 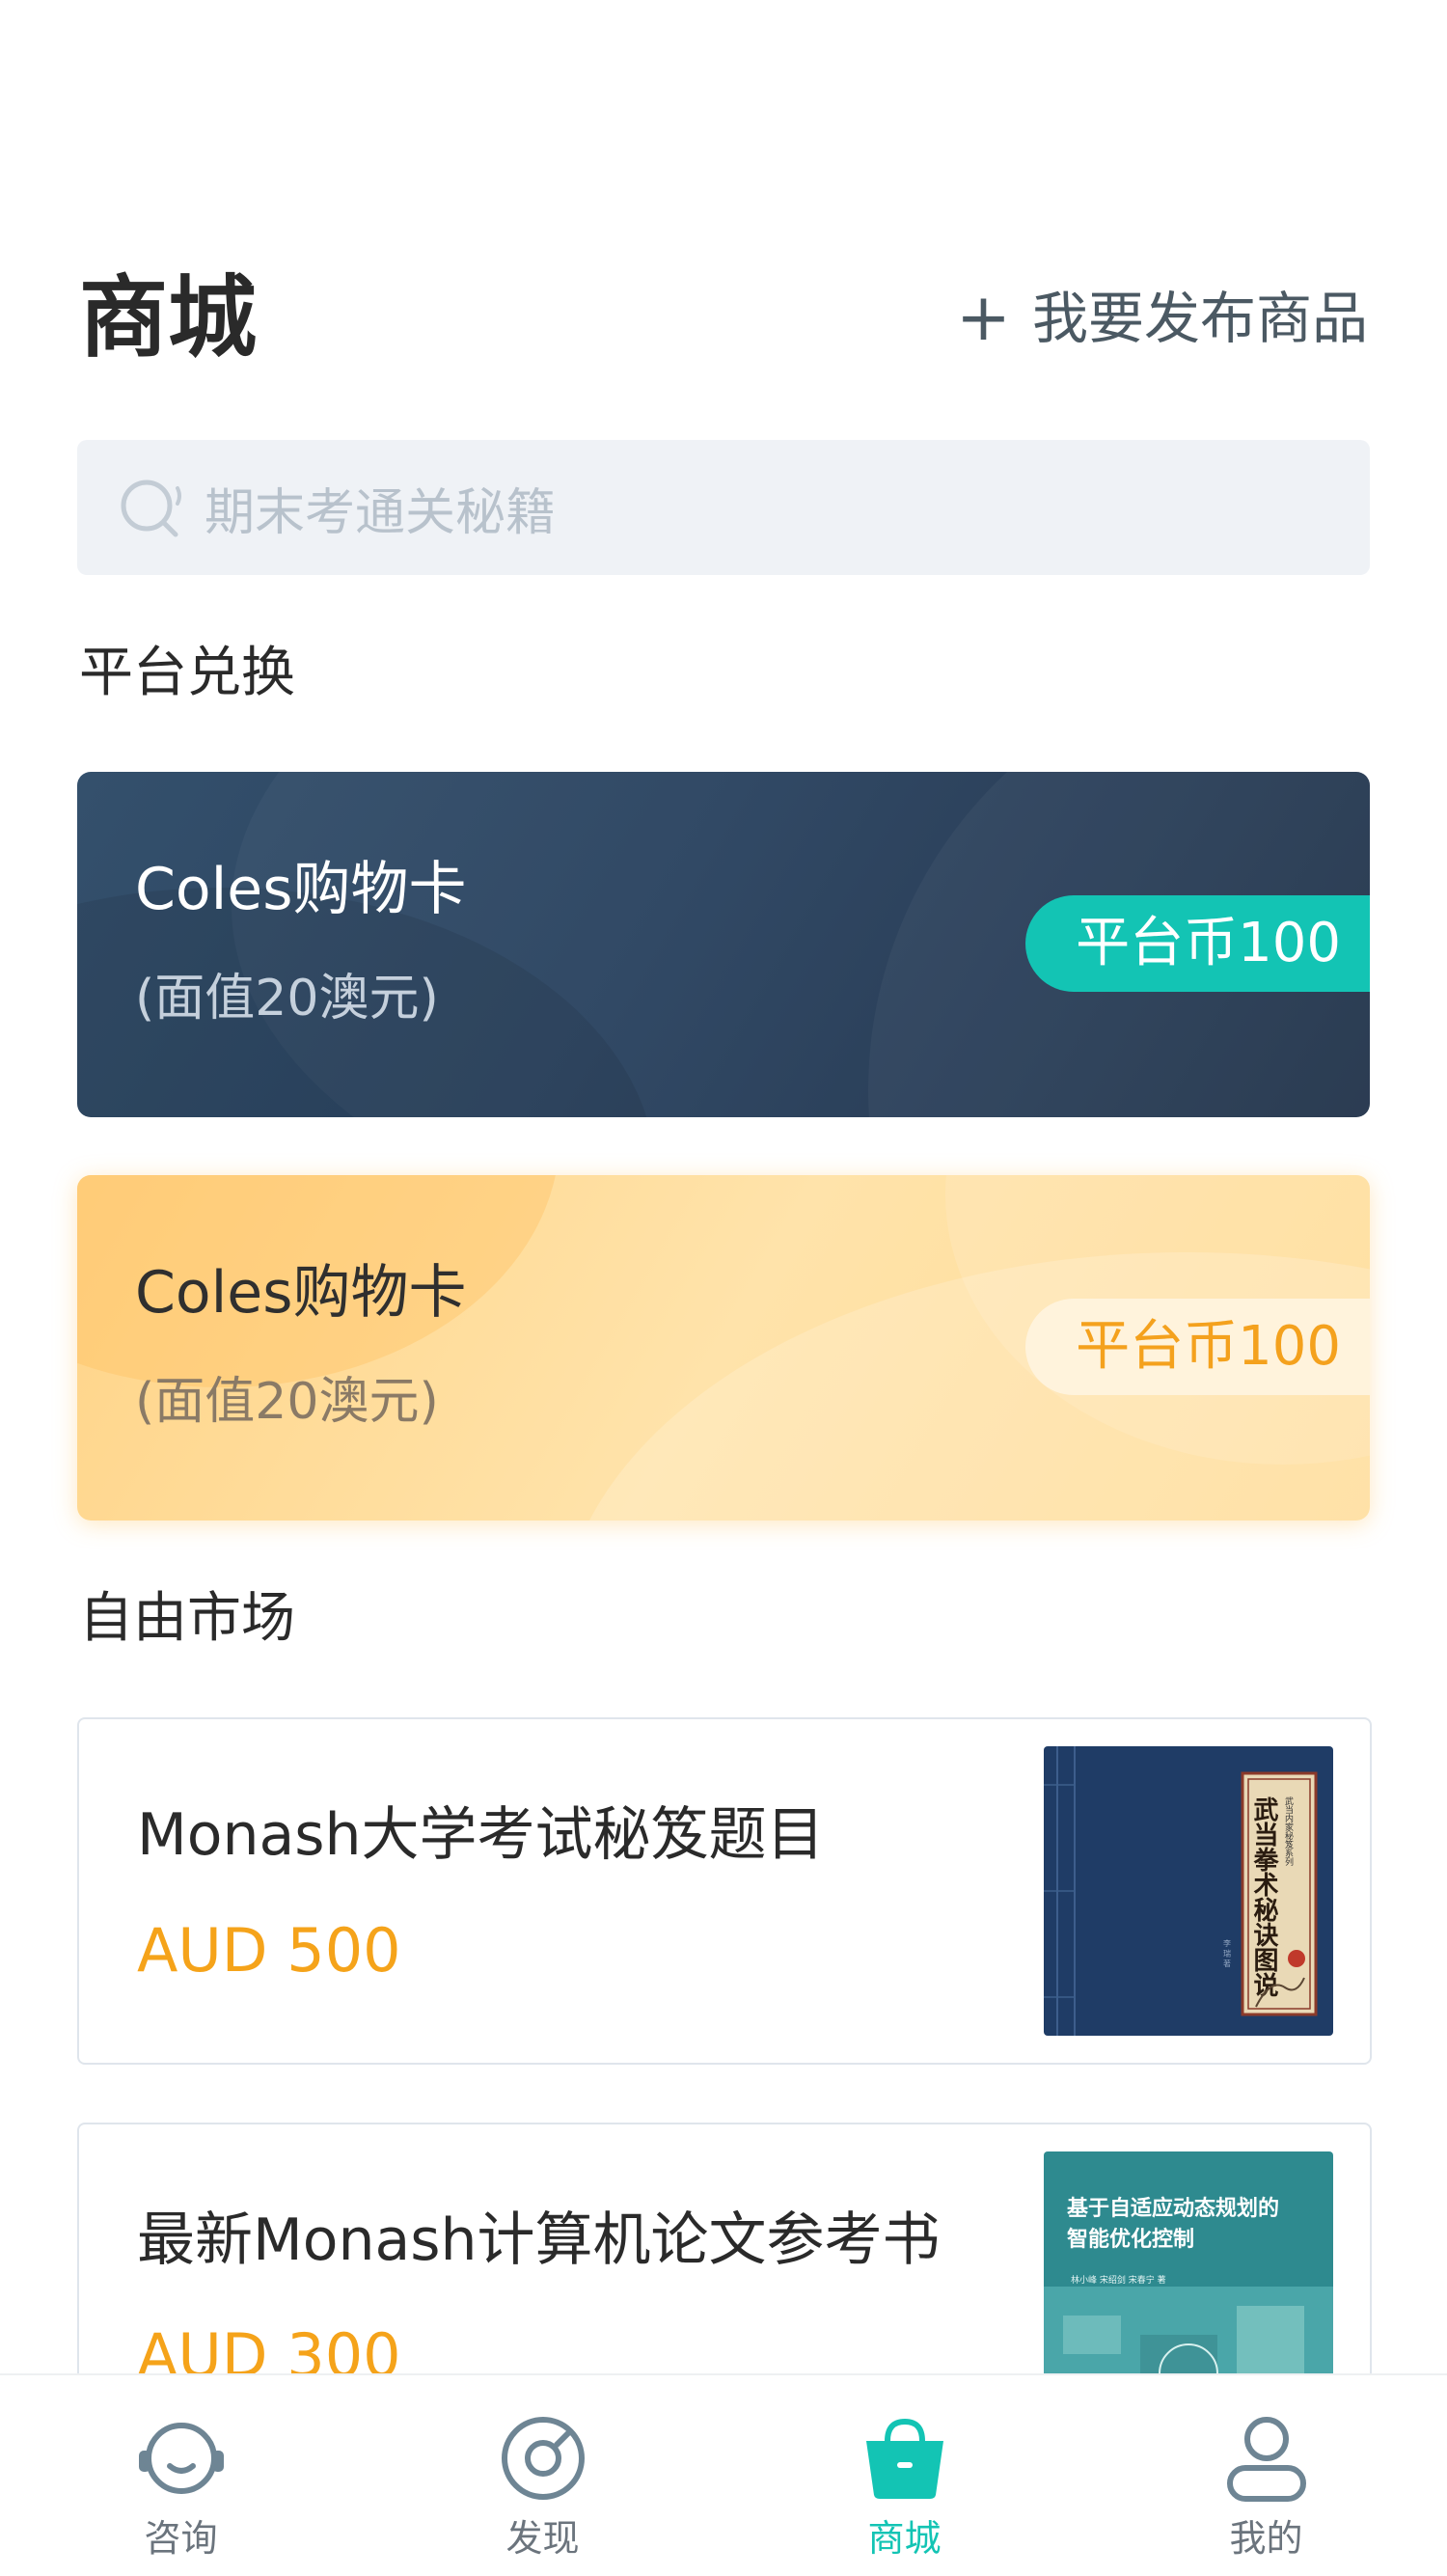 What do you see at coordinates (543, 2459) in the screenshot?
I see `compass-icon` at bounding box center [543, 2459].